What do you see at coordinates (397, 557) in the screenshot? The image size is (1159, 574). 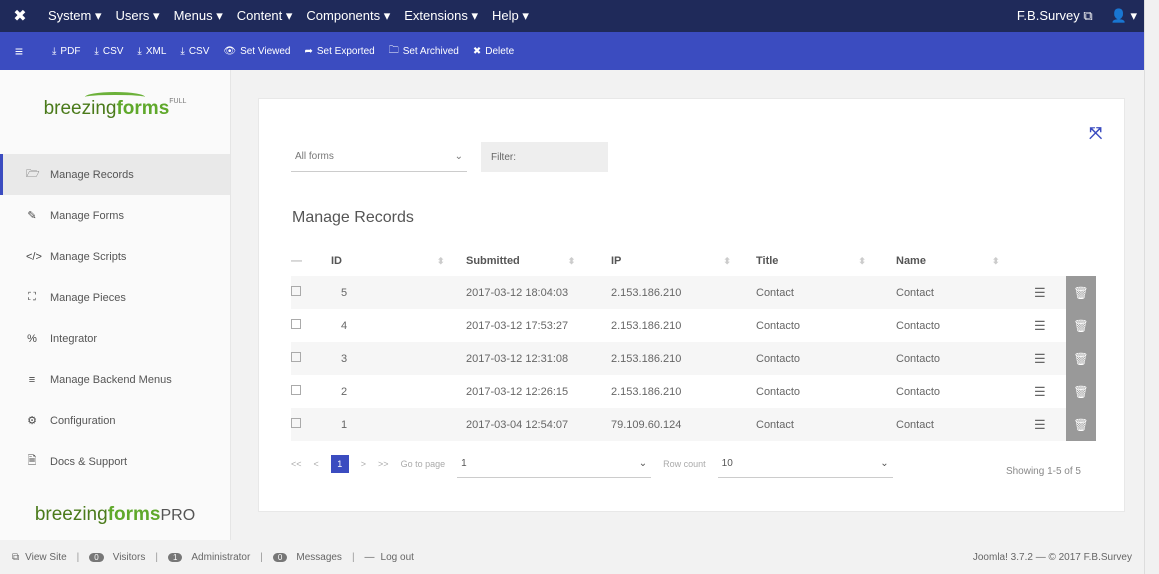 I see `logout-link: Log out` at bounding box center [397, 557].